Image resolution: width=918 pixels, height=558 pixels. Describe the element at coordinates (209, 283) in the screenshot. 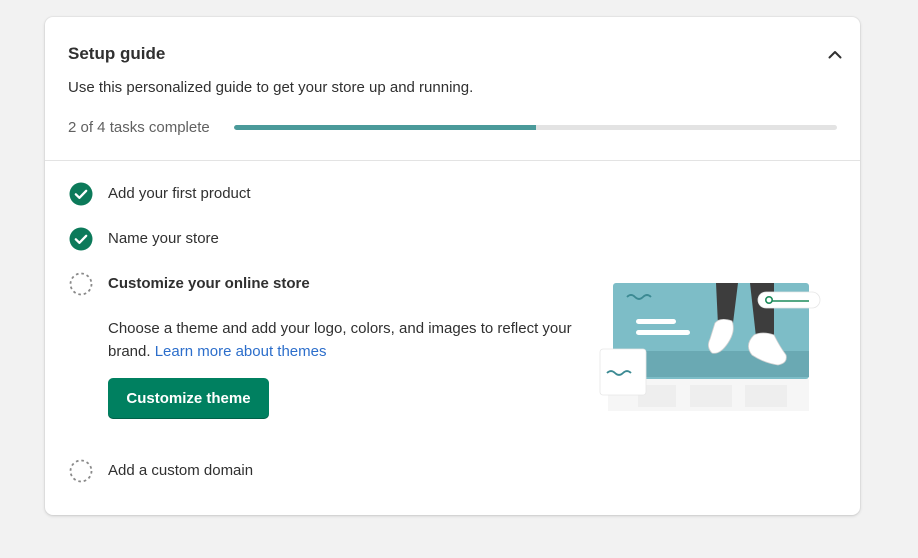

I see `task-label: Customize your online store` at that location.